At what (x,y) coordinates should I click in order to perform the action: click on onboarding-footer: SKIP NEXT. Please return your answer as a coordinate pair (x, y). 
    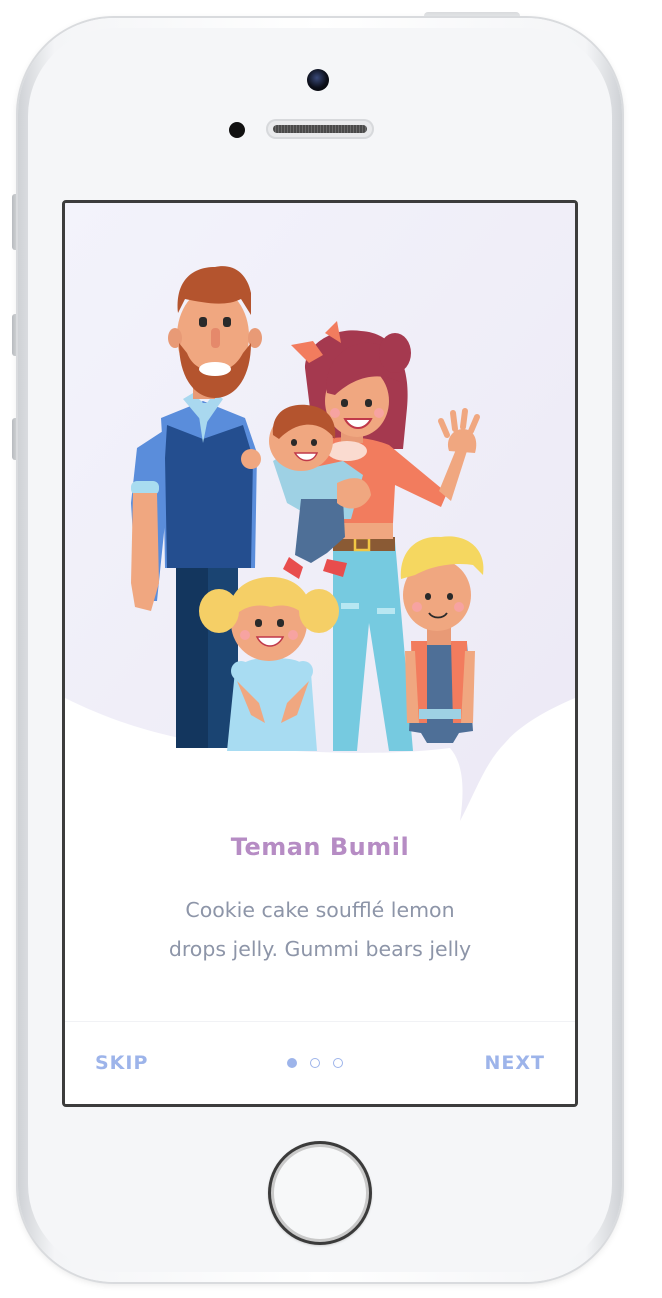
    Looking at the image, I should click on (320, 1062).